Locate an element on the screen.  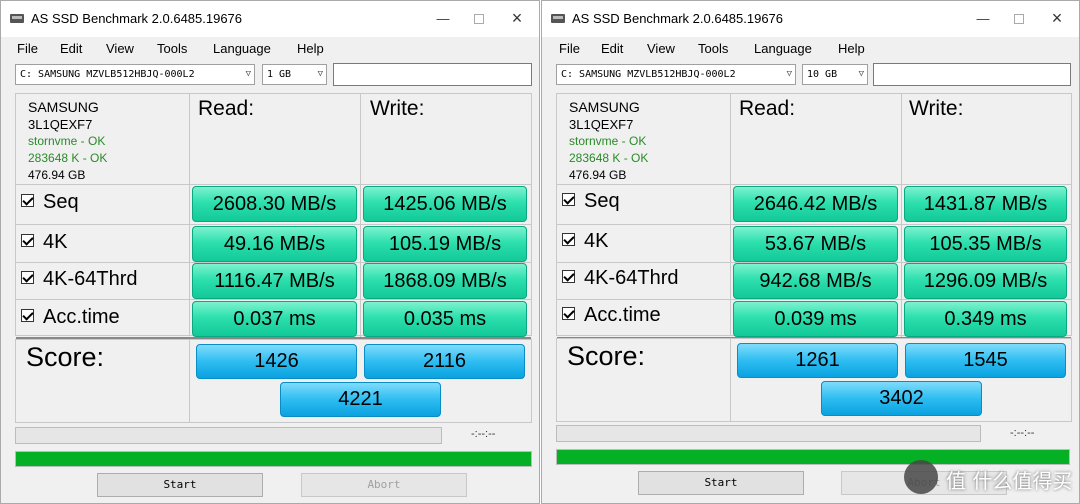
score-total: 3402 is located at coordinates (901, 398).